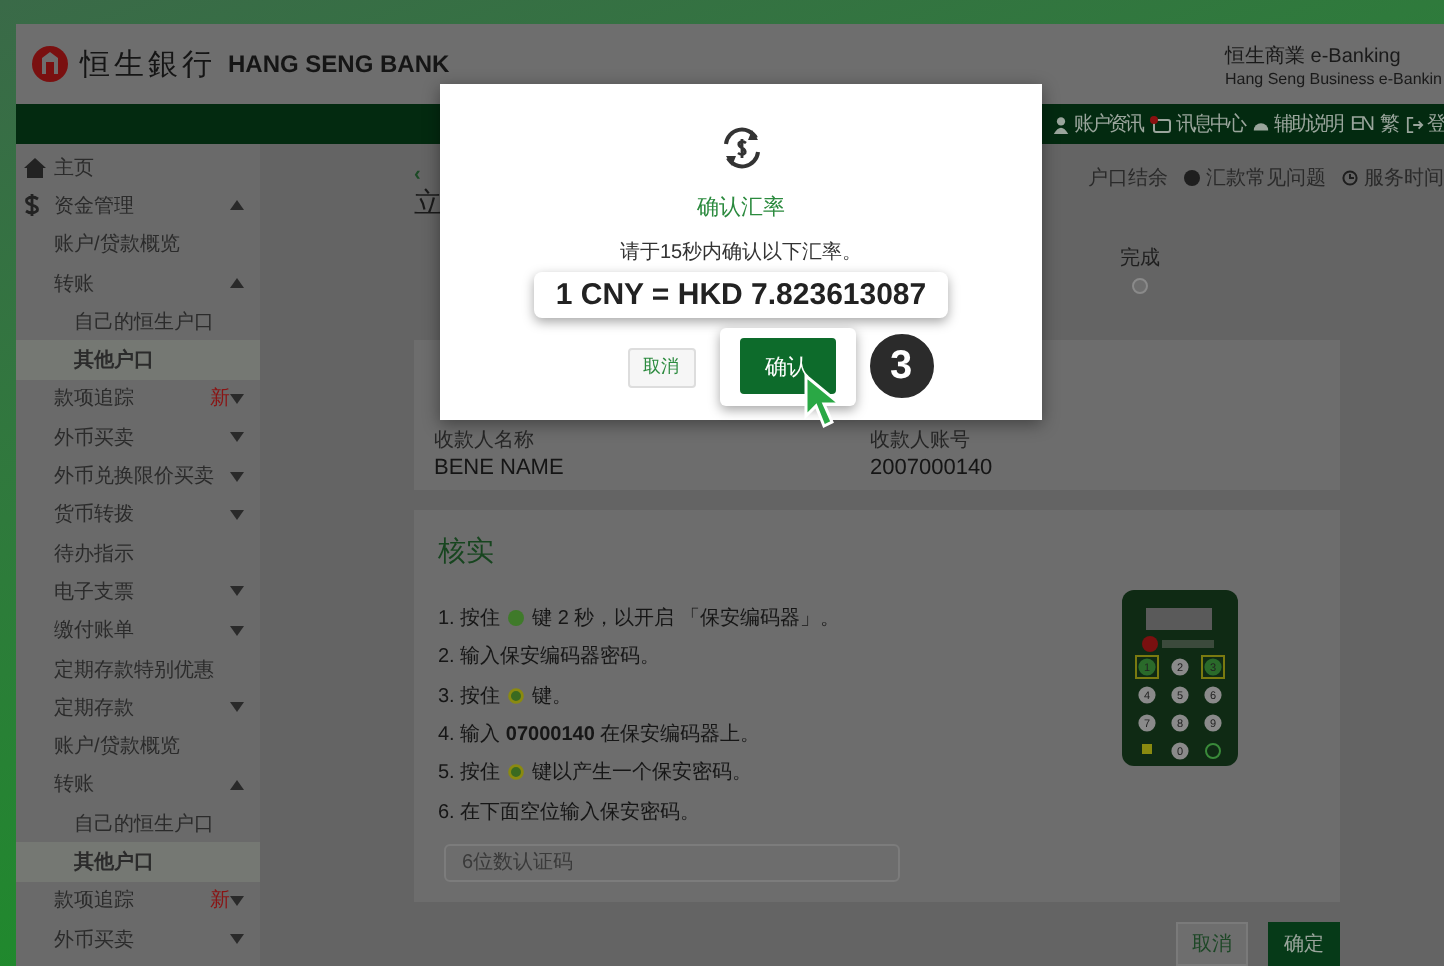  I want to click on brand-name: 恒生銀行, so click(148, 64).